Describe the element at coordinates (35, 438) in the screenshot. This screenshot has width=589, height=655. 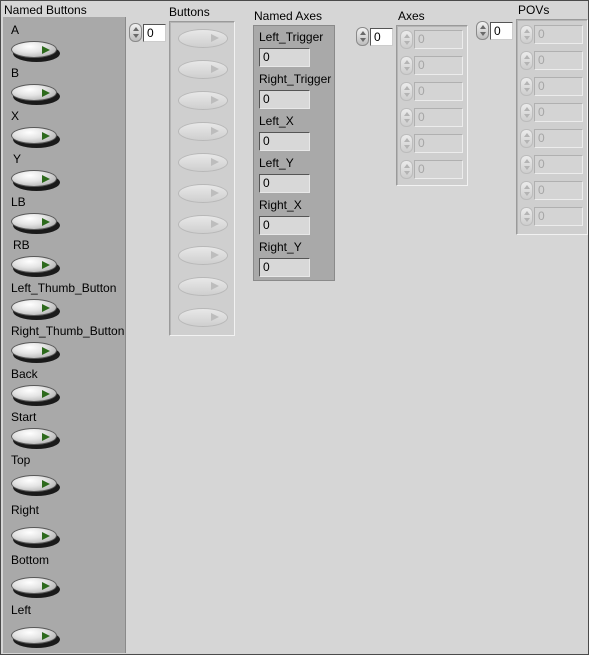
I see `button-start` at that location.